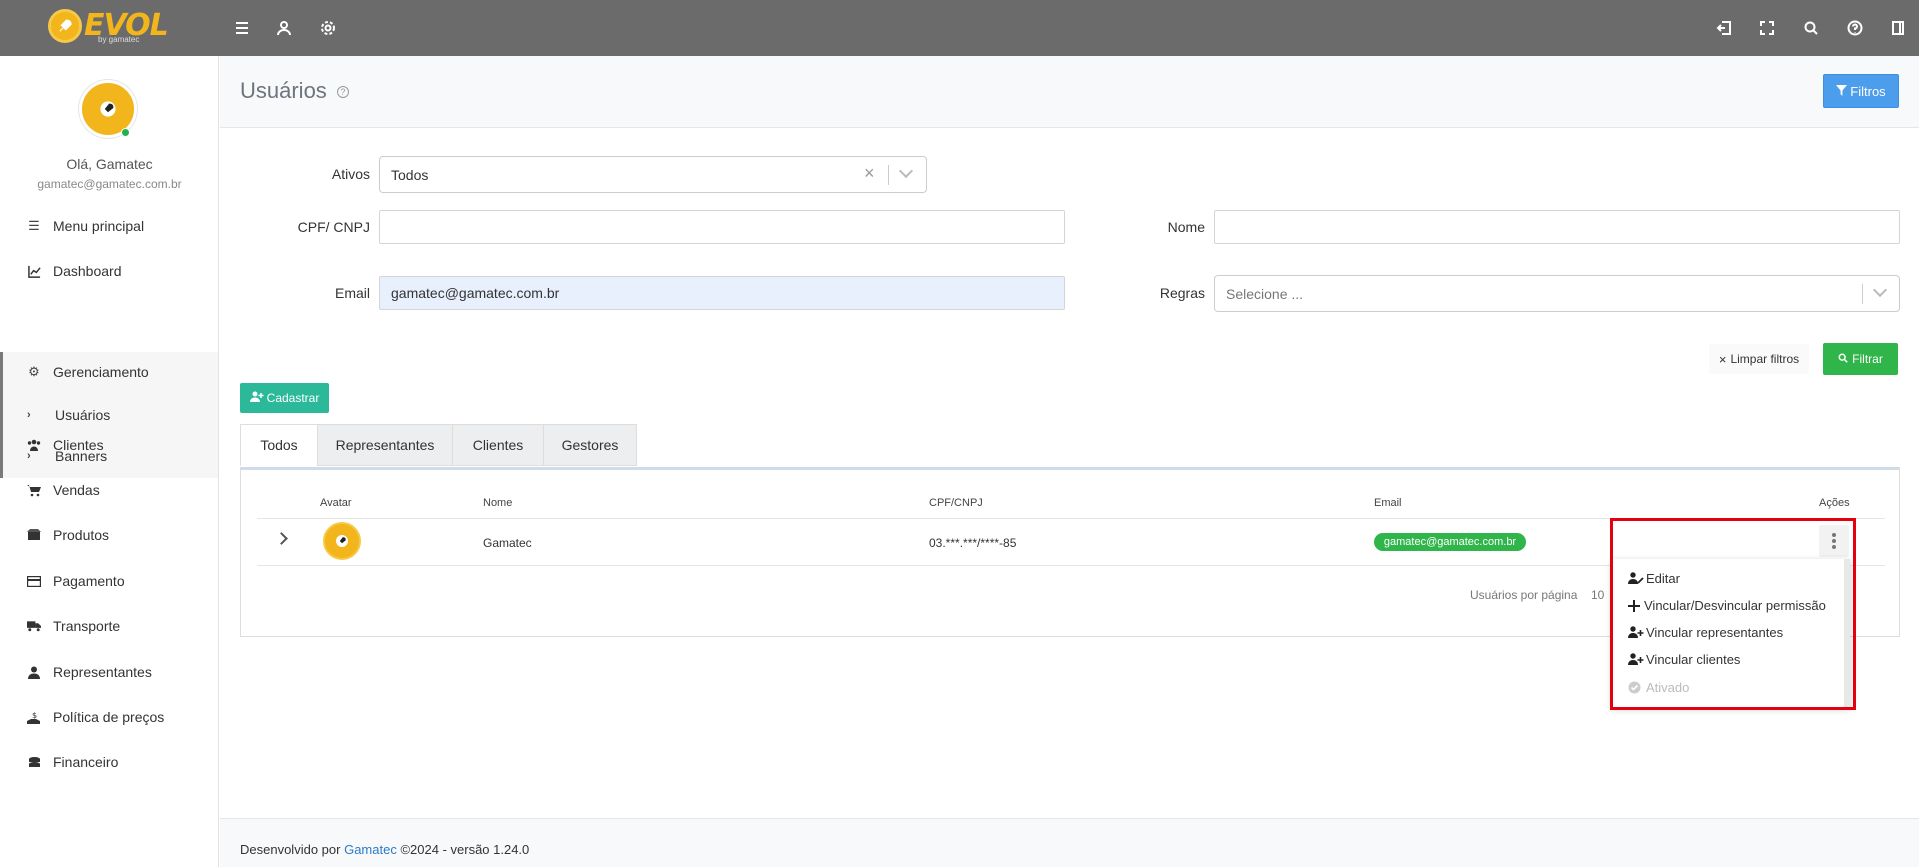  I want to click on logo-subtext: by gamatec, so click(119, 39).